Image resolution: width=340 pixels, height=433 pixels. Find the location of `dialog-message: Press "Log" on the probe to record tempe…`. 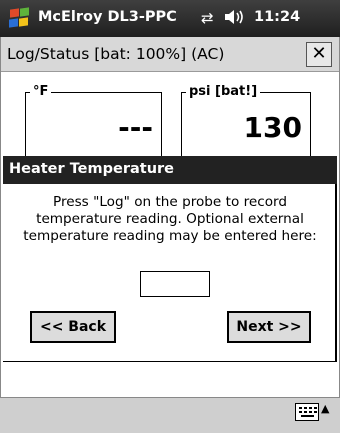

dialog-message: Press "Log" on the probe to record tempe… is located at coordinates (170, 219).